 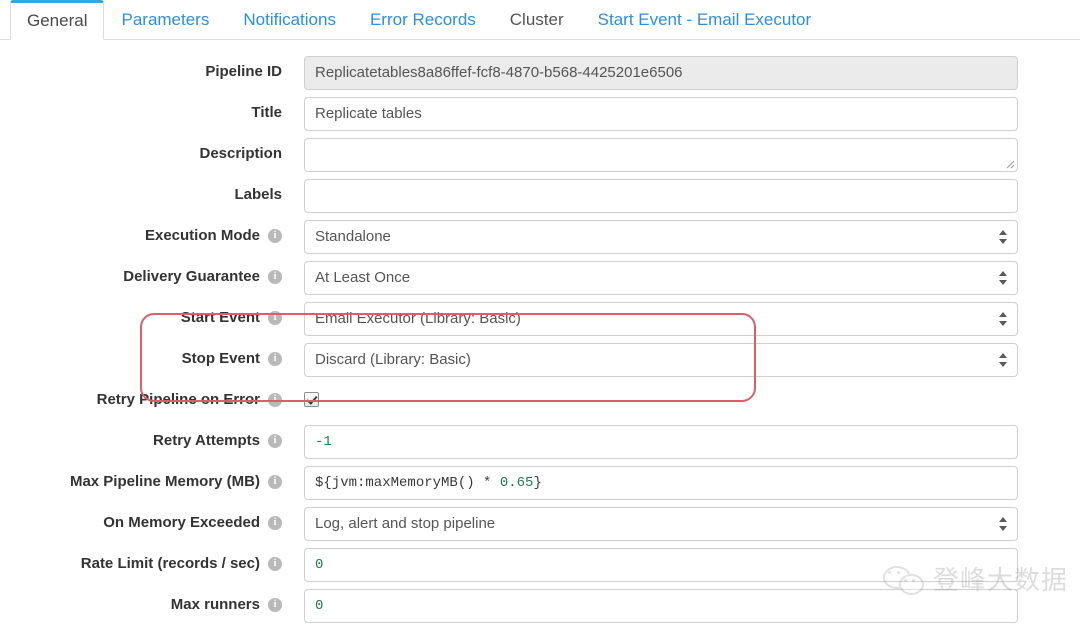 I want to click on row-labels: Labels, so click(x=540, y=199).